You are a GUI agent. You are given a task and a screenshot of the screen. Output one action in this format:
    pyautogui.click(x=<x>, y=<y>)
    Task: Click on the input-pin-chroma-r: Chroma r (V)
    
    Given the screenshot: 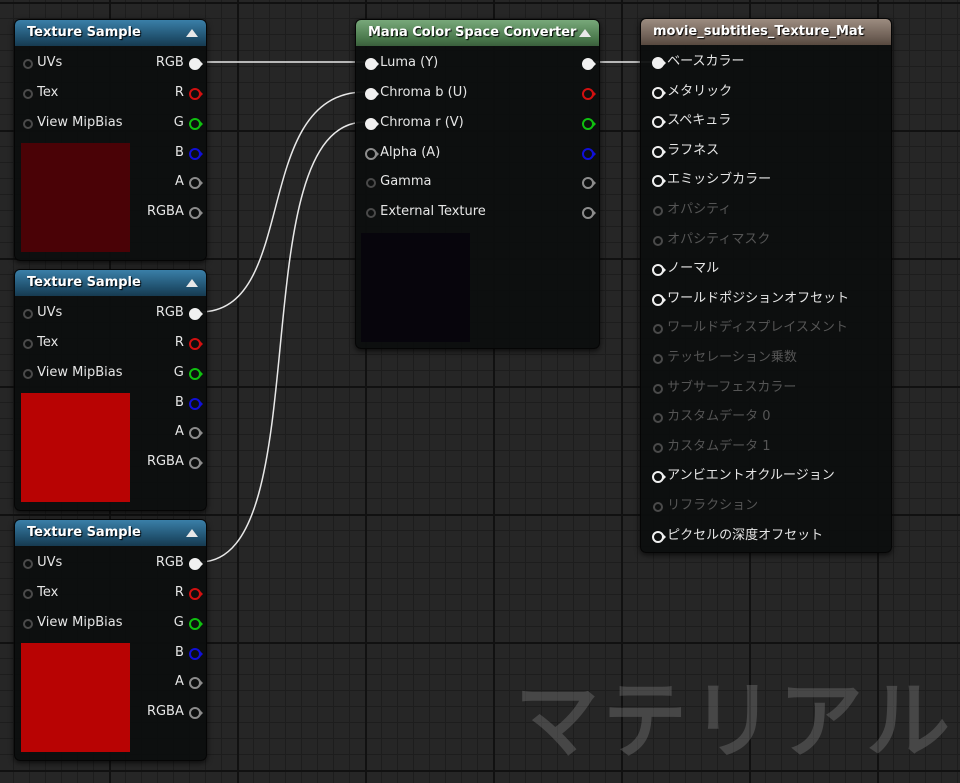 What is the action you would take?
    pyautogui.click(x=414, y=123)
    